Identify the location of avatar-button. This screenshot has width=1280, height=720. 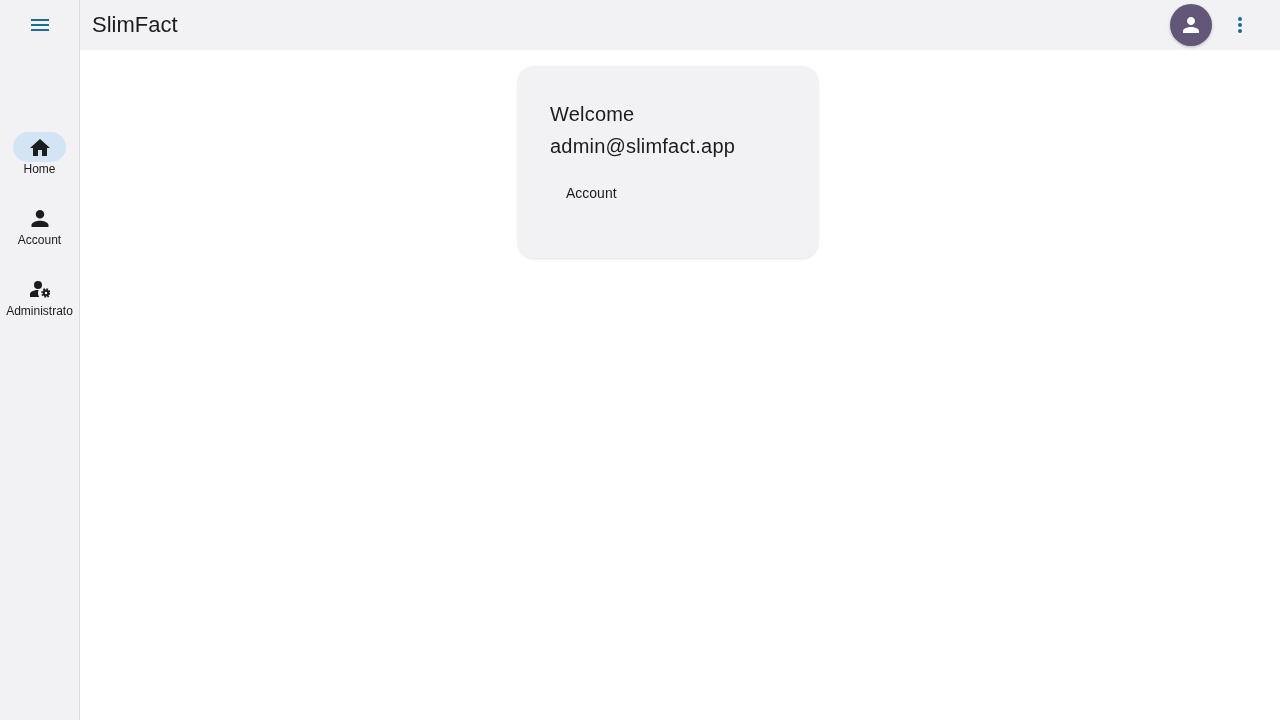
(1191, 25).